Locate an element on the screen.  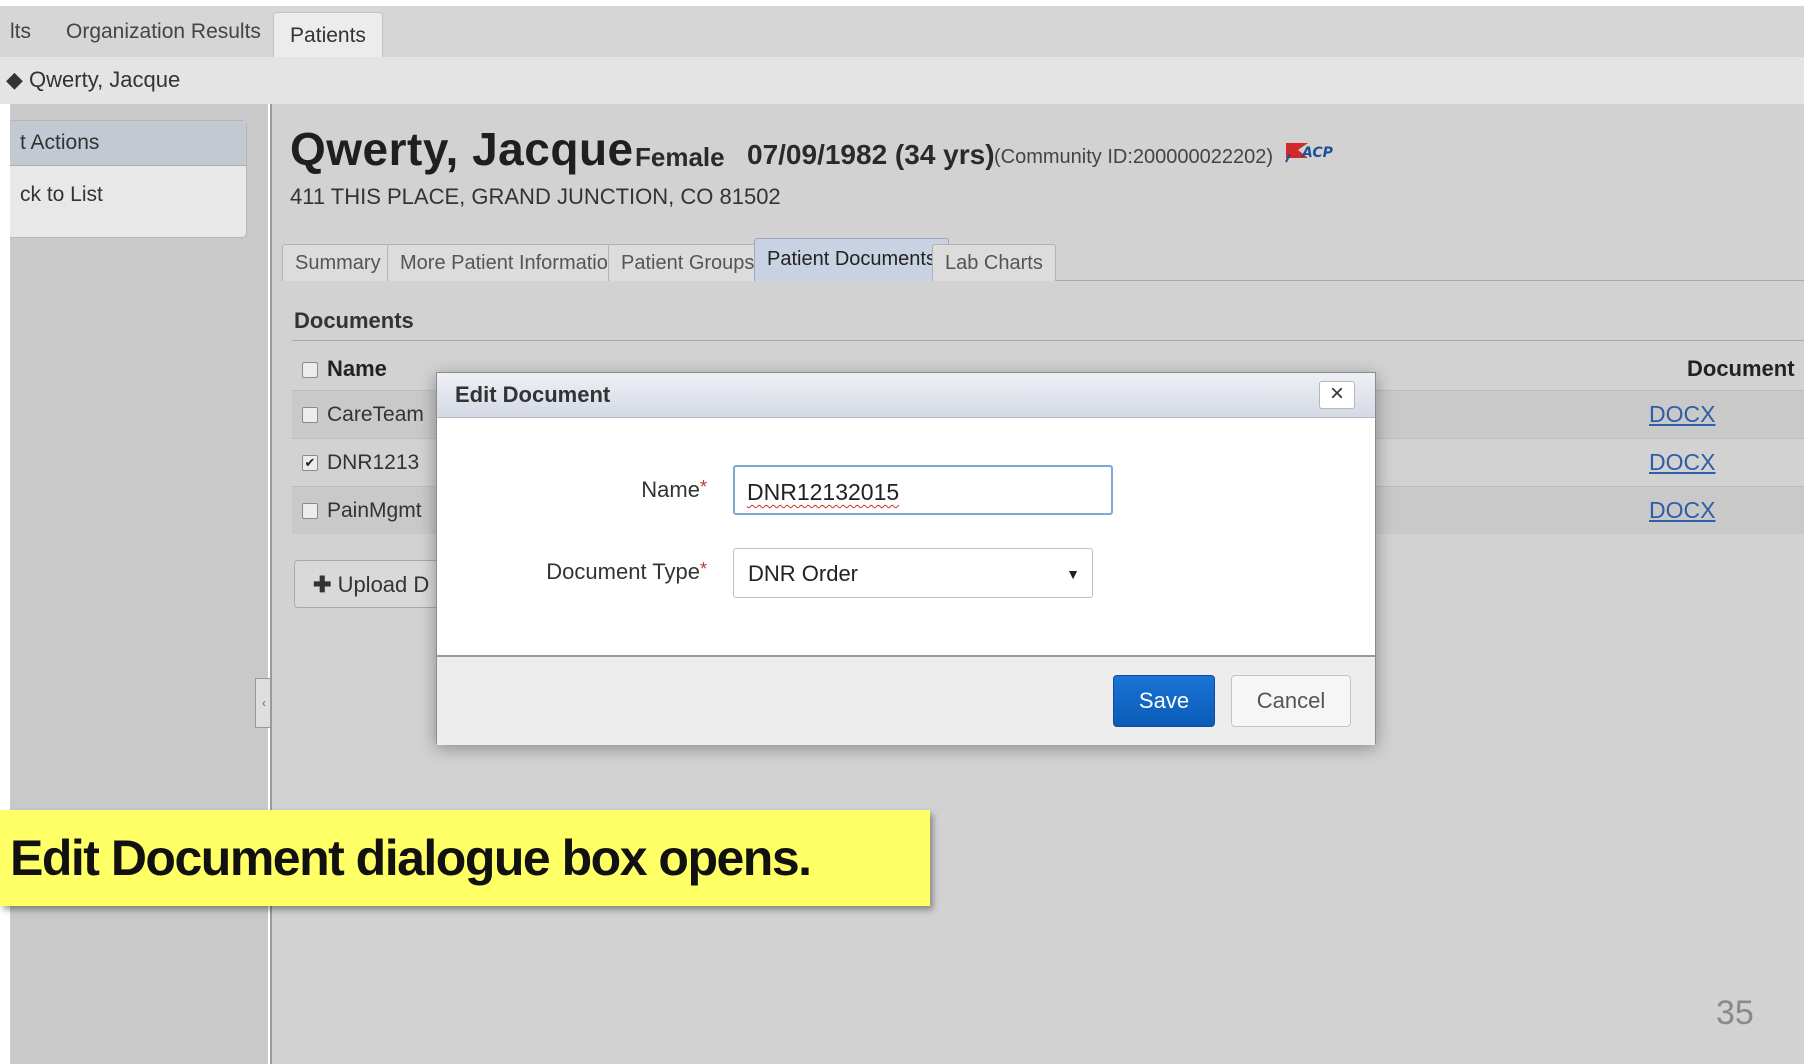
patient-name: Qwerty, Jacque is located at coordinates (462, 149).